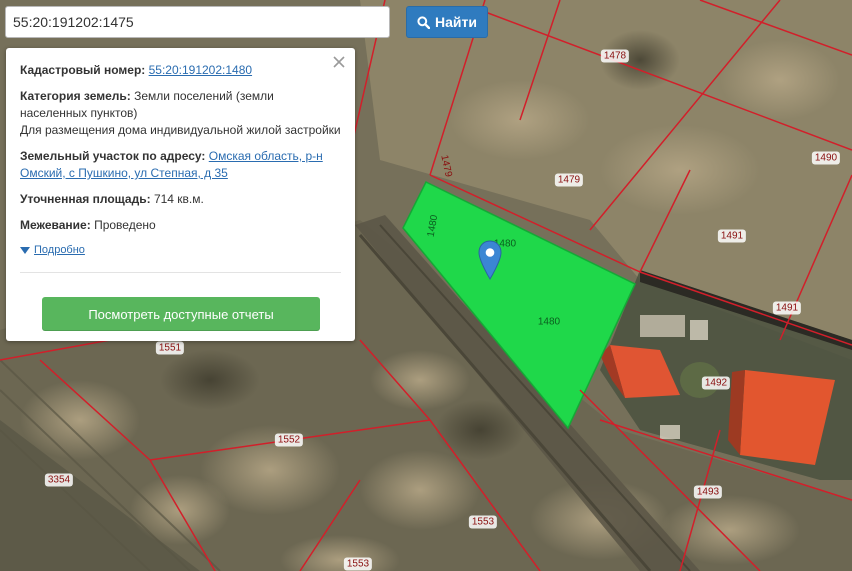 Image resolution: width=852 pixels, height=571 pixels. I want to click on caret-down-icon, so click(25, 250).